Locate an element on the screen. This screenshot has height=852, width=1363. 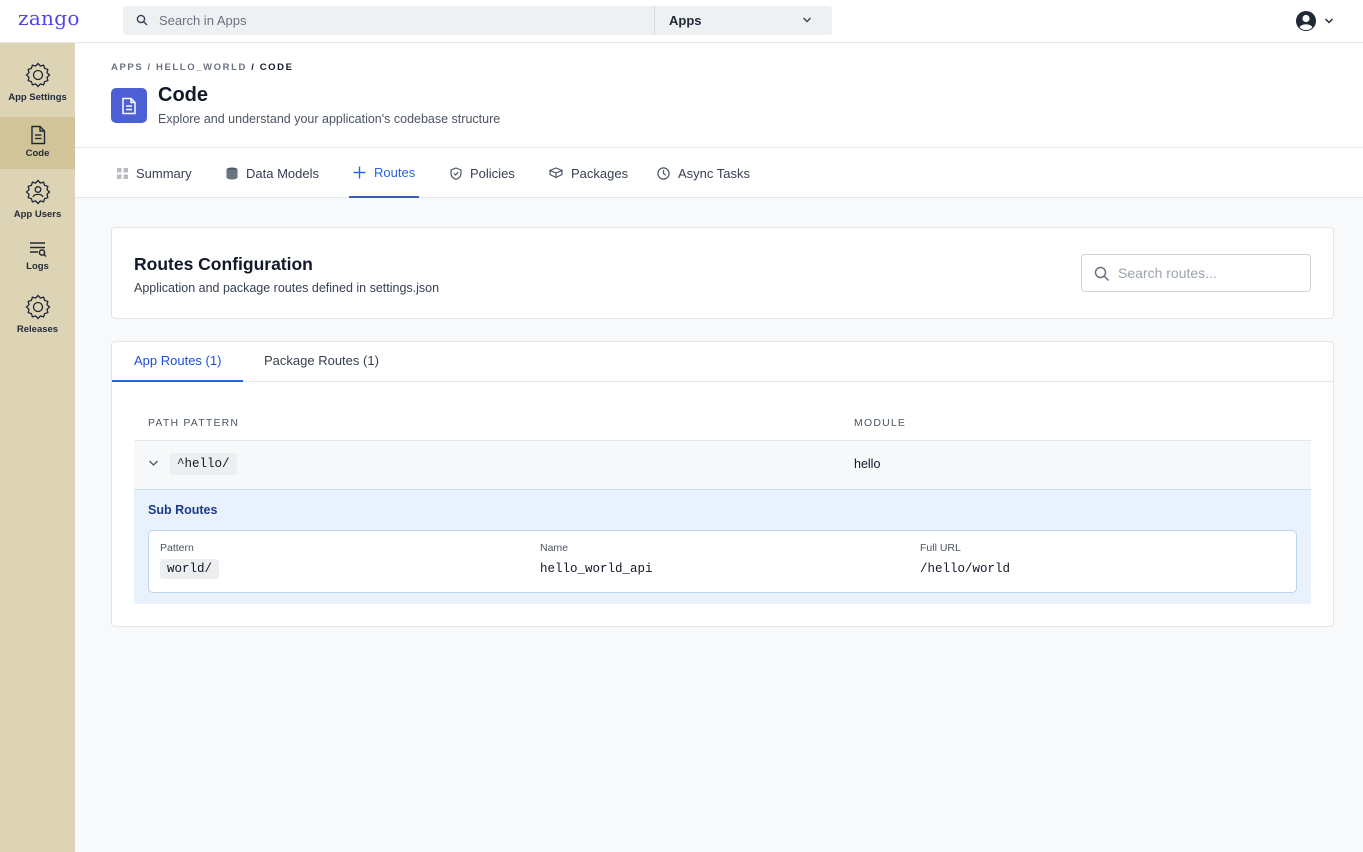
route-pattern: ^hello/ is located at coordinates (203, 464).